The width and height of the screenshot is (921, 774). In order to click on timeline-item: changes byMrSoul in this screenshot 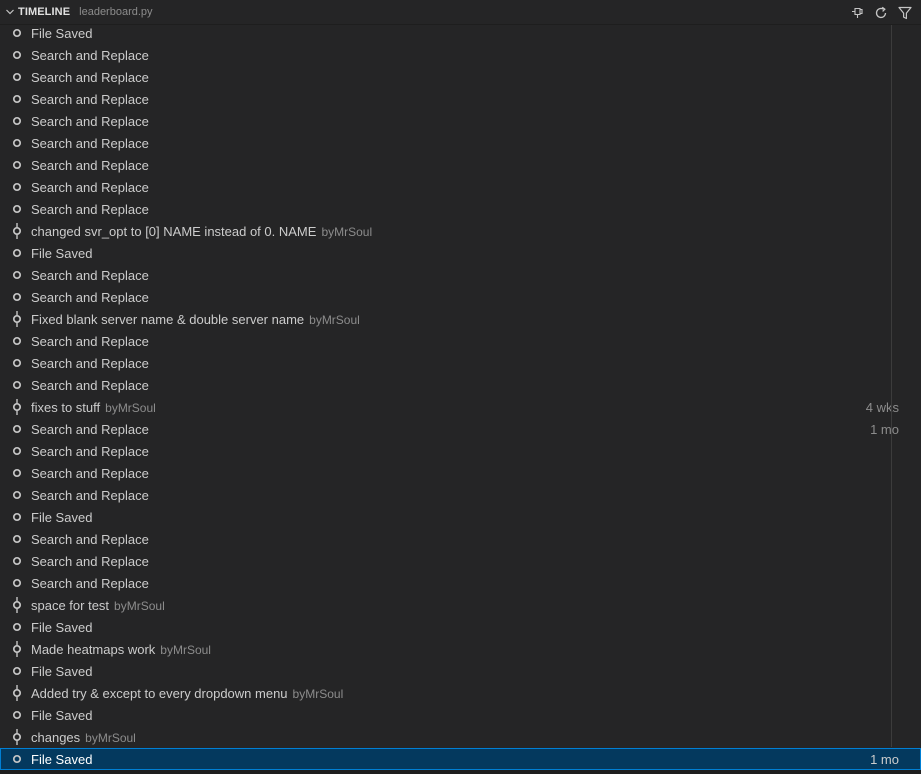, I will do `click(460, 737)`.